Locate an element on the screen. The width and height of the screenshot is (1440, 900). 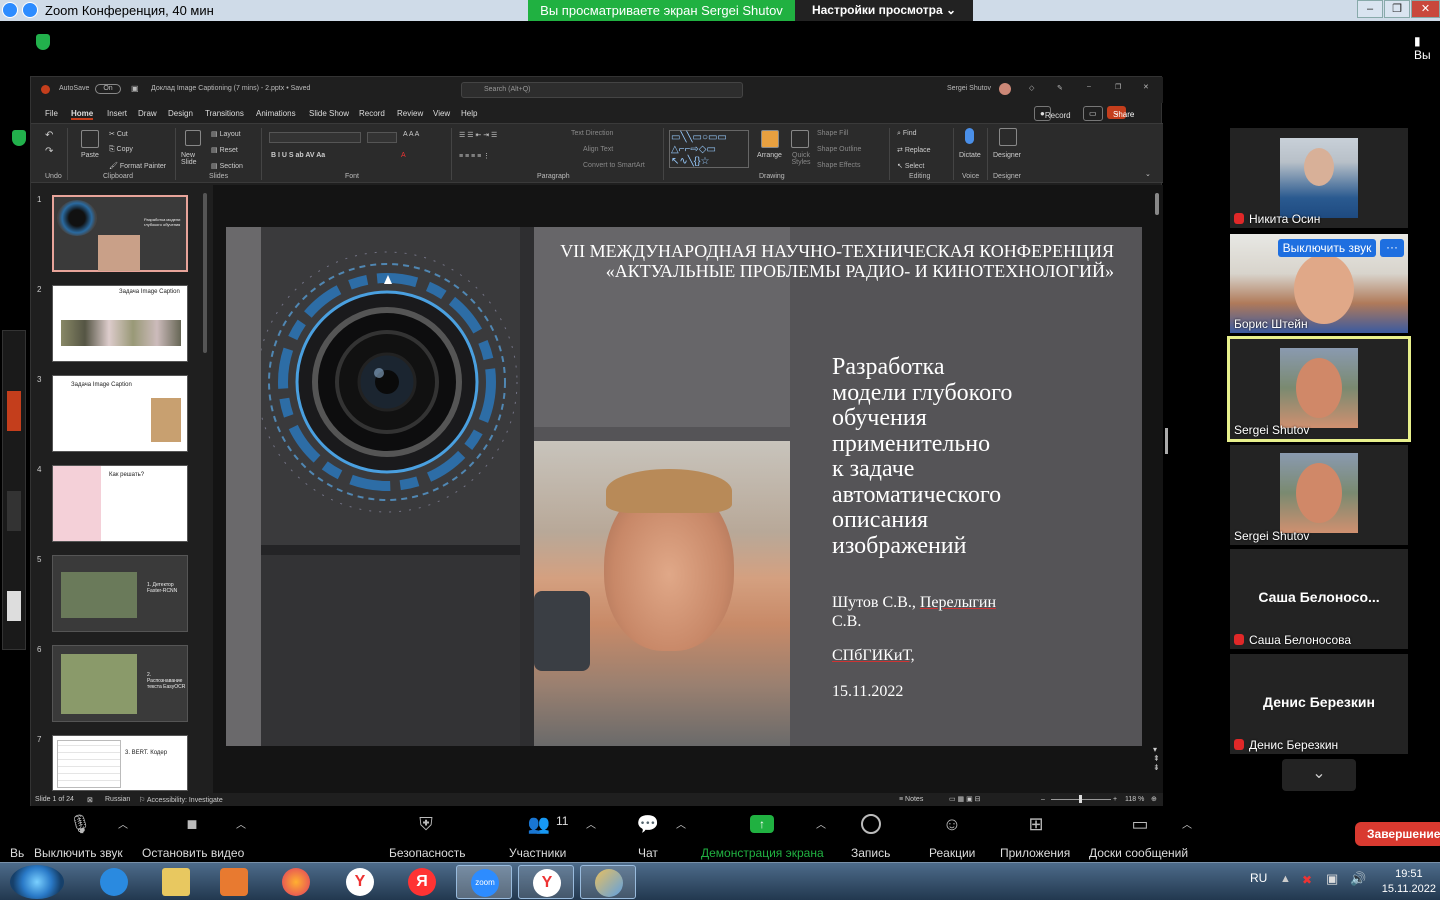
yandex-browser-taskbar-button: Y is located at coordinates (360, 882).